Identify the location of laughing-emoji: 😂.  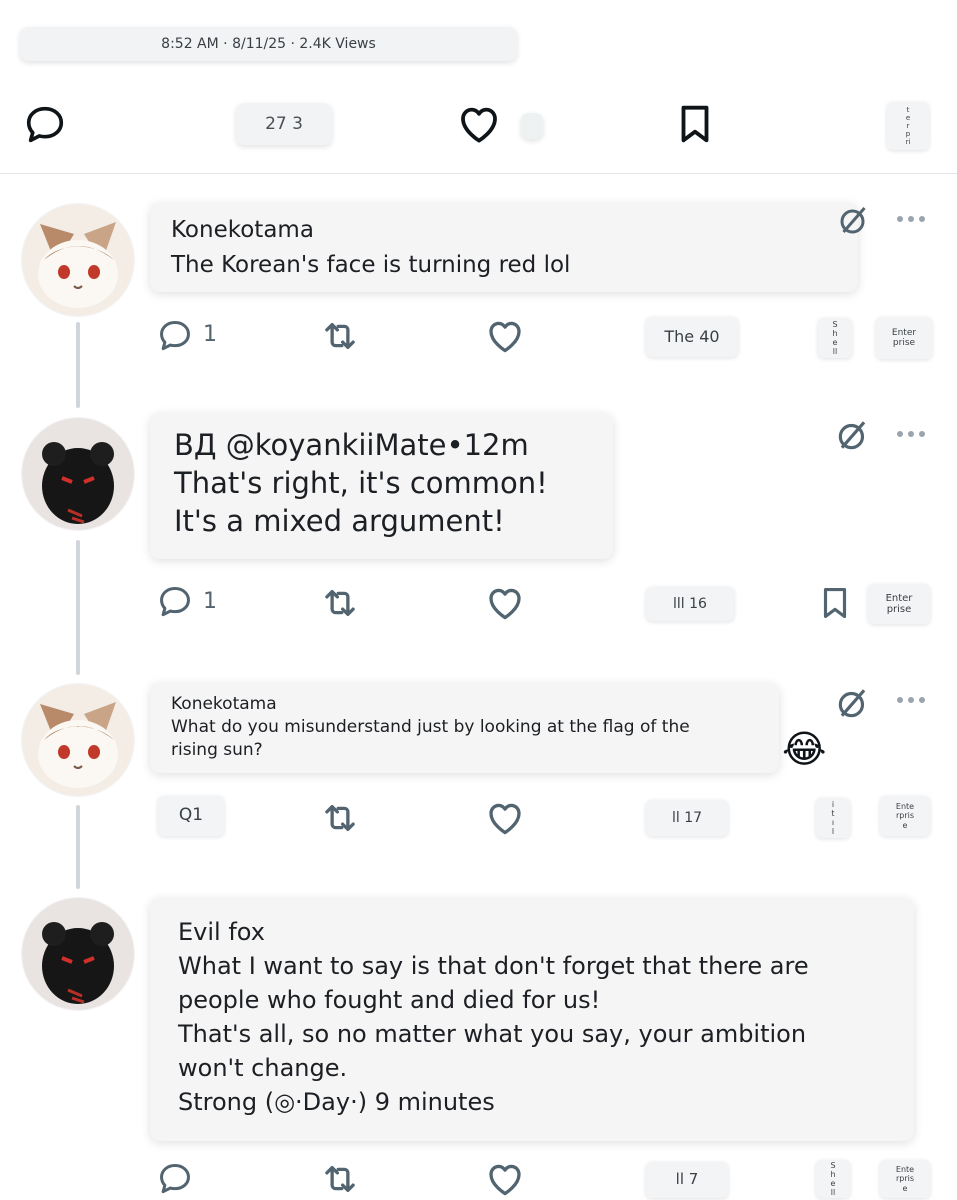
(804, 749).